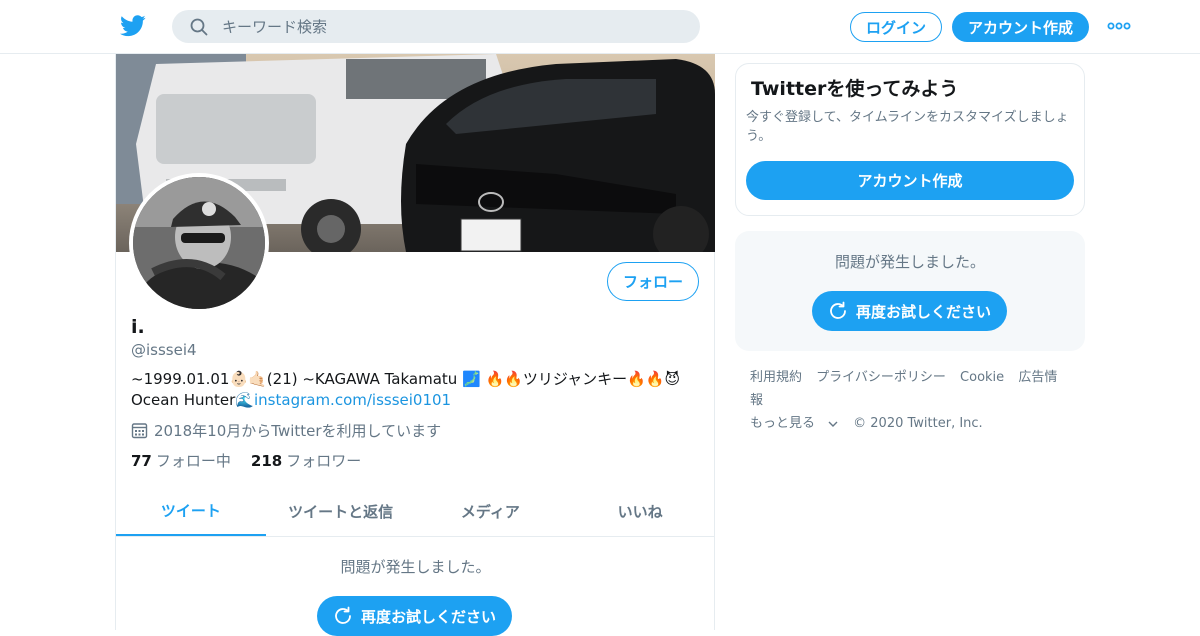 Image resolution: width=1200 pixels, height=636 pixels. I want to click on follow-stats: 77 フォロー中 218 フォロワー, so click(256, 460).